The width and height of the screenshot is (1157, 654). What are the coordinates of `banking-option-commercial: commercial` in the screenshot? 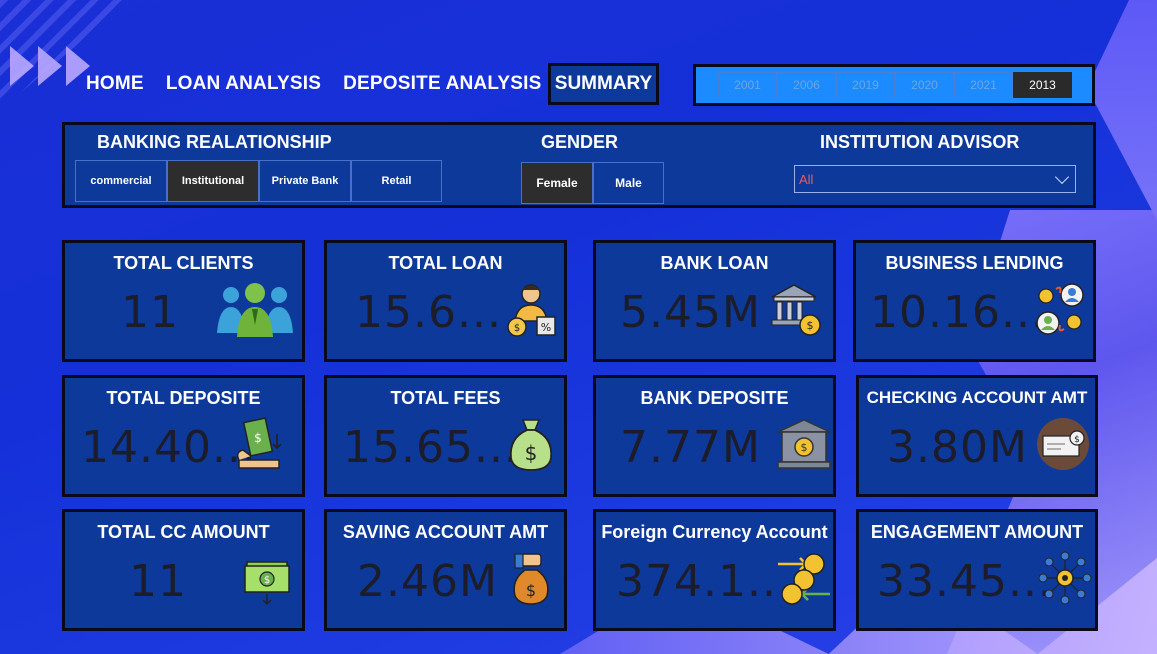 It's located at (121, 181).